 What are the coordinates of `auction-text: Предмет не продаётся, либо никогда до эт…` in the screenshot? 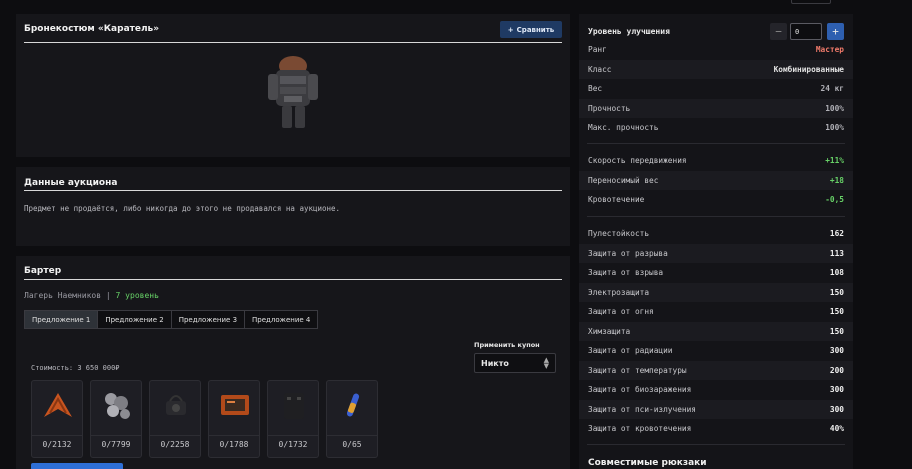 It's located at (182, 208).